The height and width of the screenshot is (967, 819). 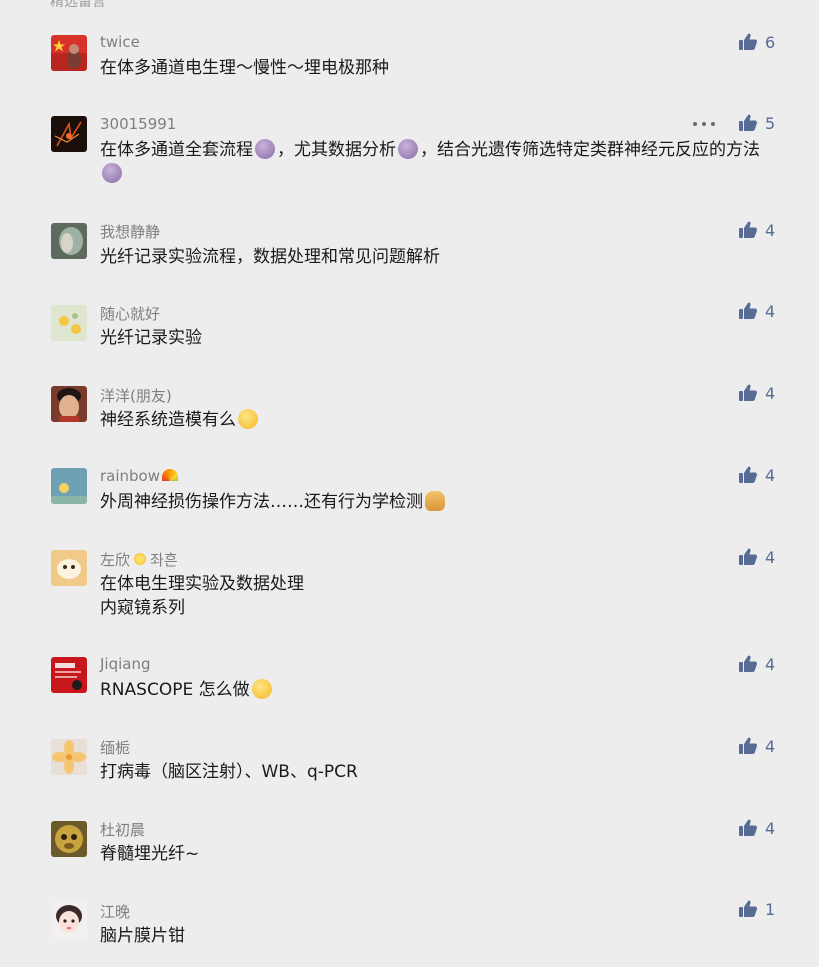 I want to click on comment-nickname: 我想静静, so click(x=130, y=232).